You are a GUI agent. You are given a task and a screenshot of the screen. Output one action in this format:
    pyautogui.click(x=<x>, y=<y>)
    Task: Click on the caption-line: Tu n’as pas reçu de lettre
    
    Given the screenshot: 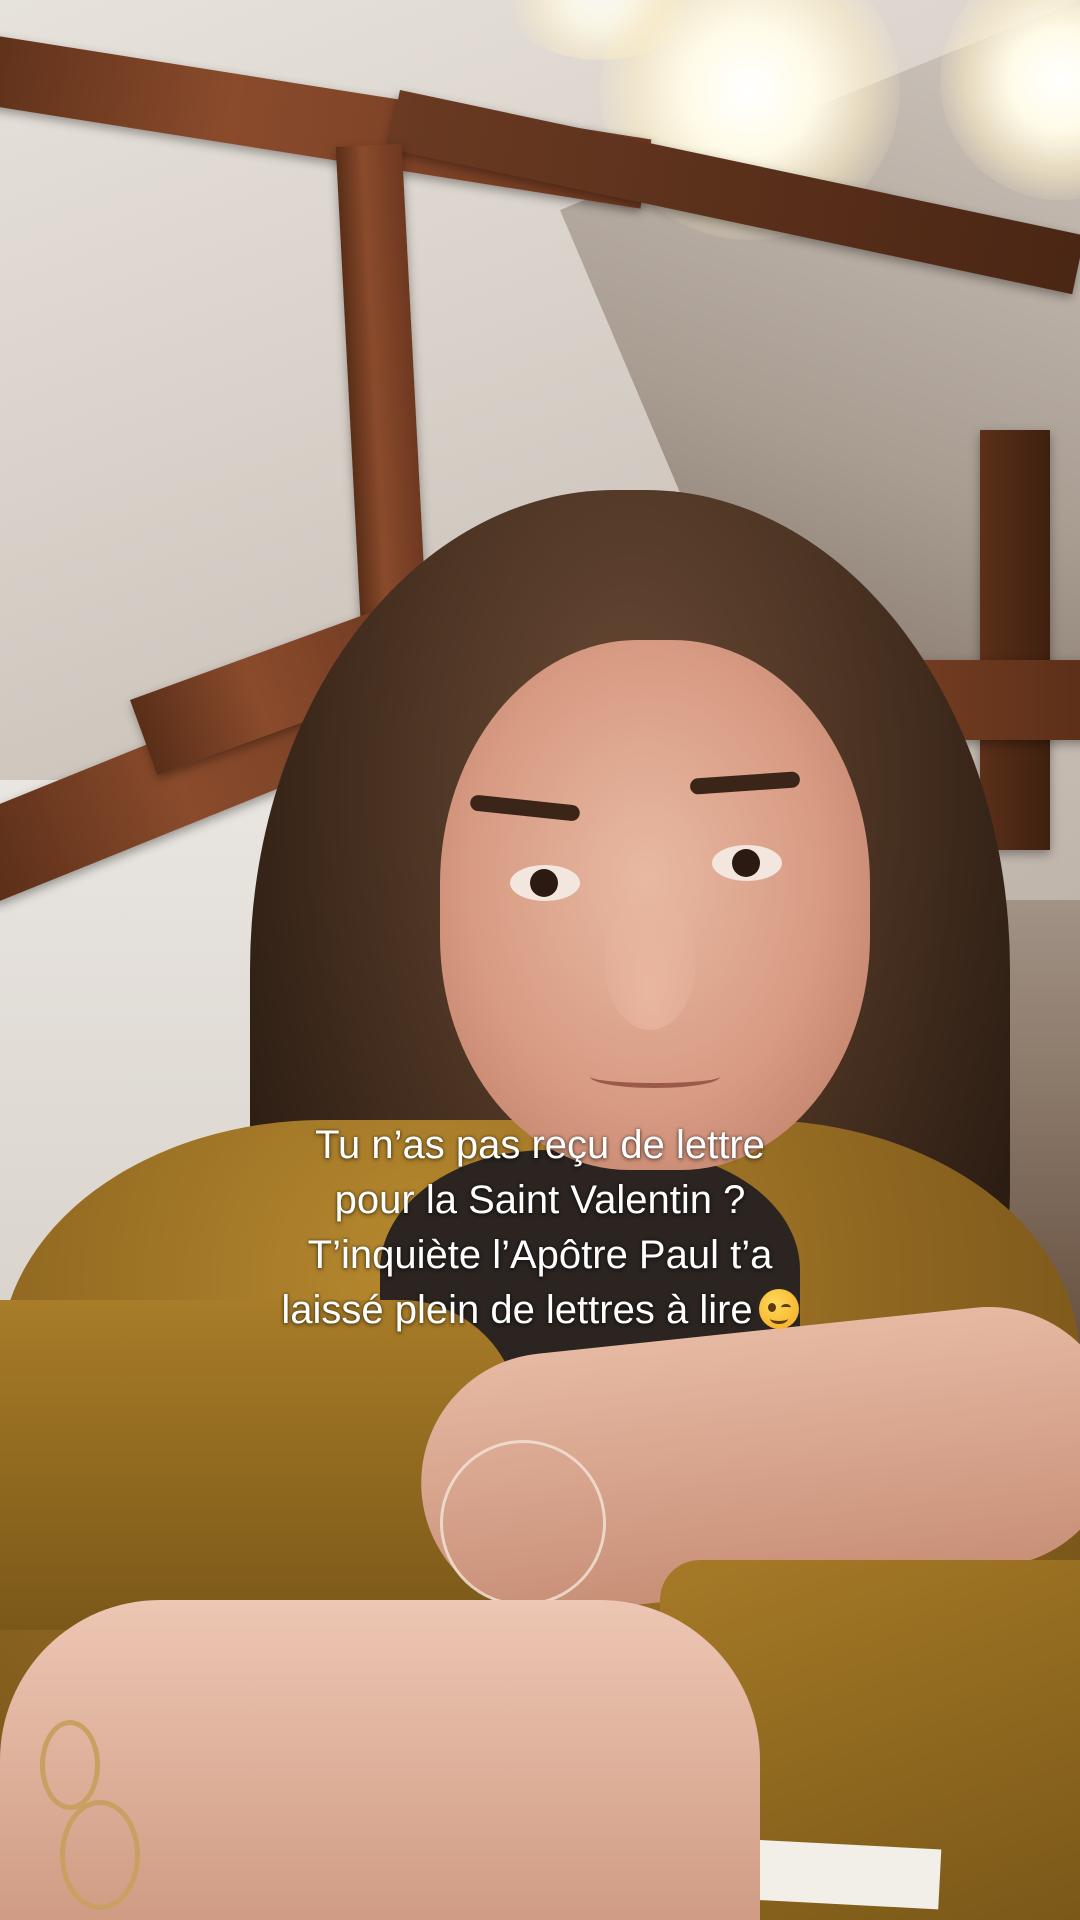 What is the action you would take?
    pyautogui.click(x=540, y=1145)
    